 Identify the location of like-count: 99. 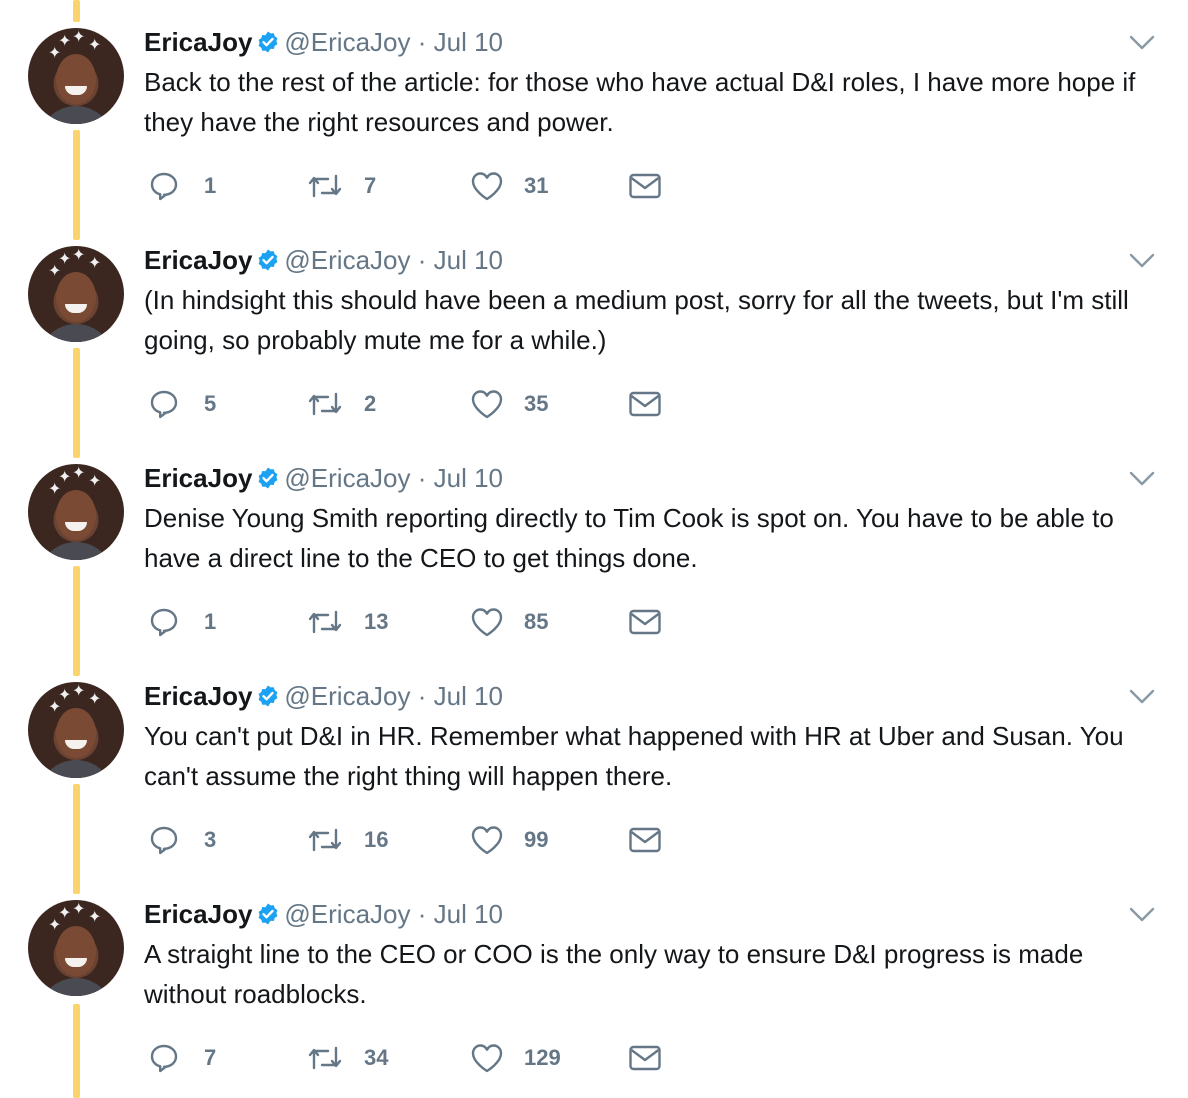
(536, 839).